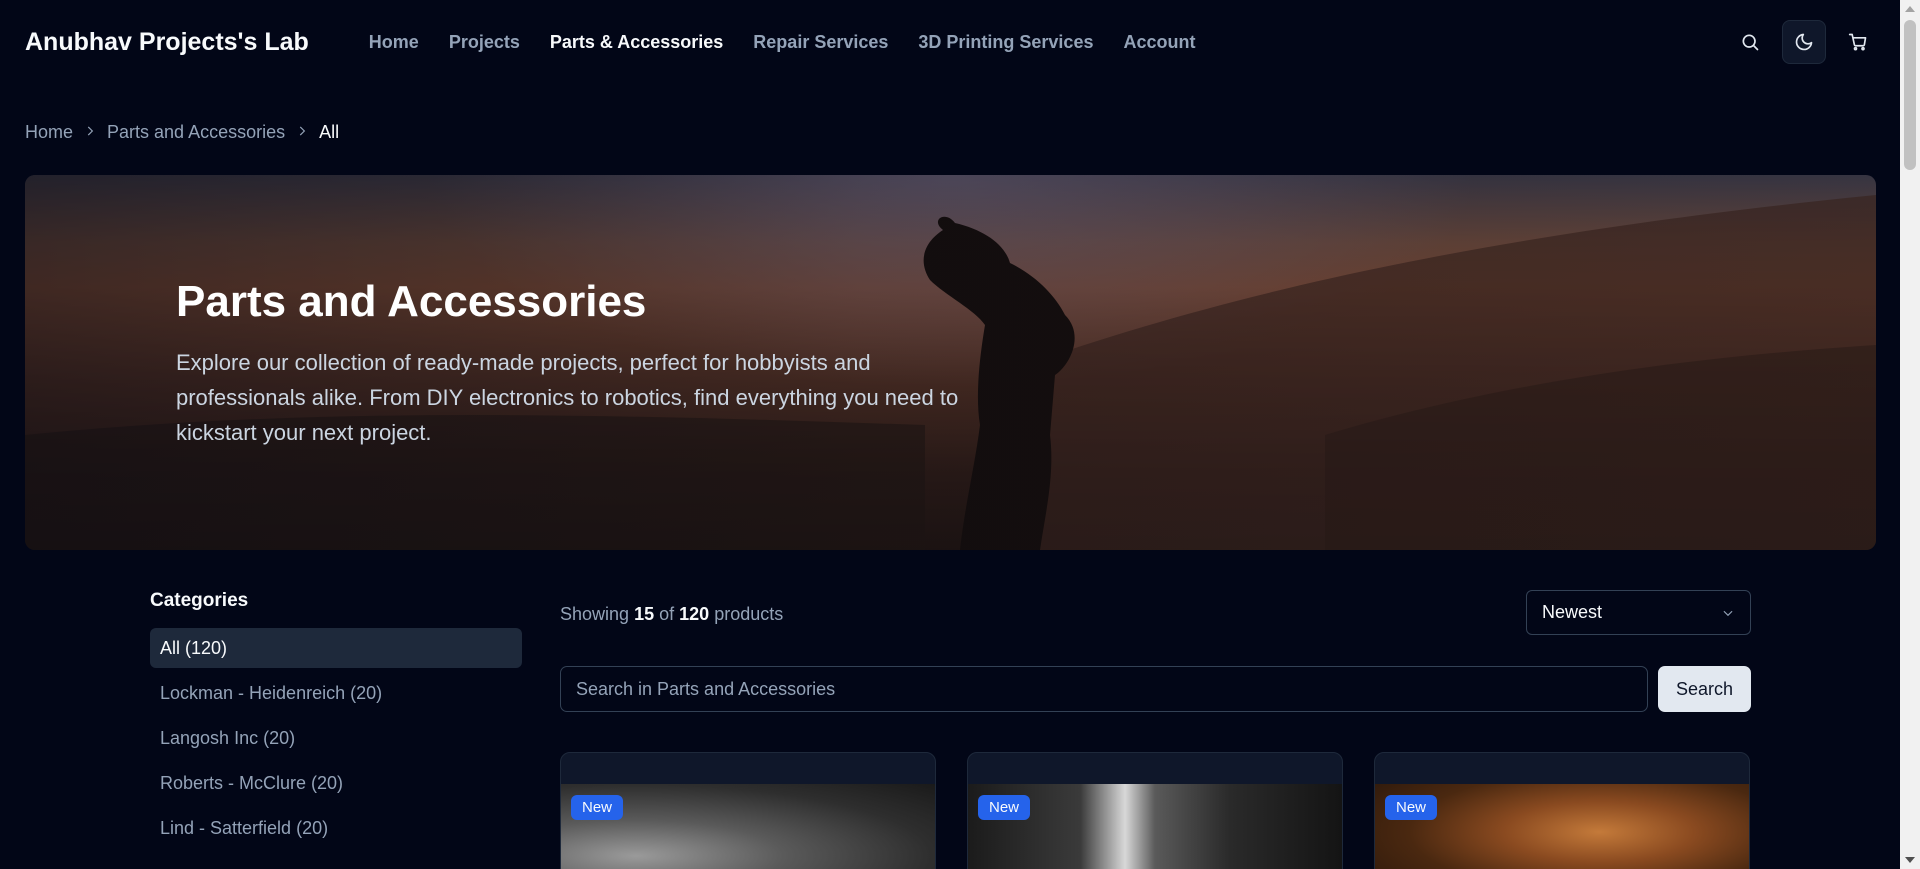 This screenshot has height=869, width=1920. Describe the element at coordinates (644, 614) in the screenshot. I see `showing-count: 15` at that location.